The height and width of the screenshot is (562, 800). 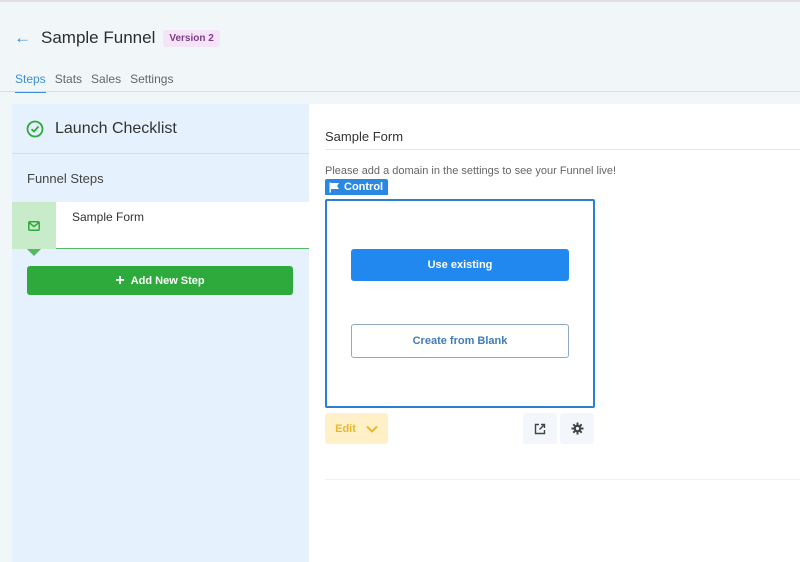 What do you see at coordinates (400, 1) in the screenshot?
I see `top-border` at bounding box center [400, 1].